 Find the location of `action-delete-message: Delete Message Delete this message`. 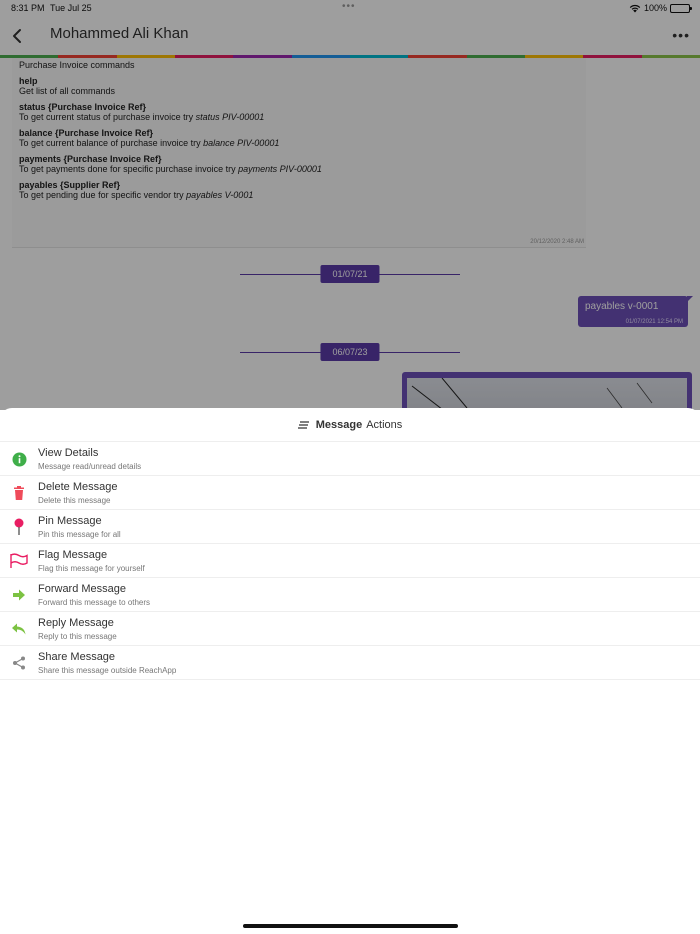

action-delete-message: Delete Message Delete this message is located at coordinates (350, 493).